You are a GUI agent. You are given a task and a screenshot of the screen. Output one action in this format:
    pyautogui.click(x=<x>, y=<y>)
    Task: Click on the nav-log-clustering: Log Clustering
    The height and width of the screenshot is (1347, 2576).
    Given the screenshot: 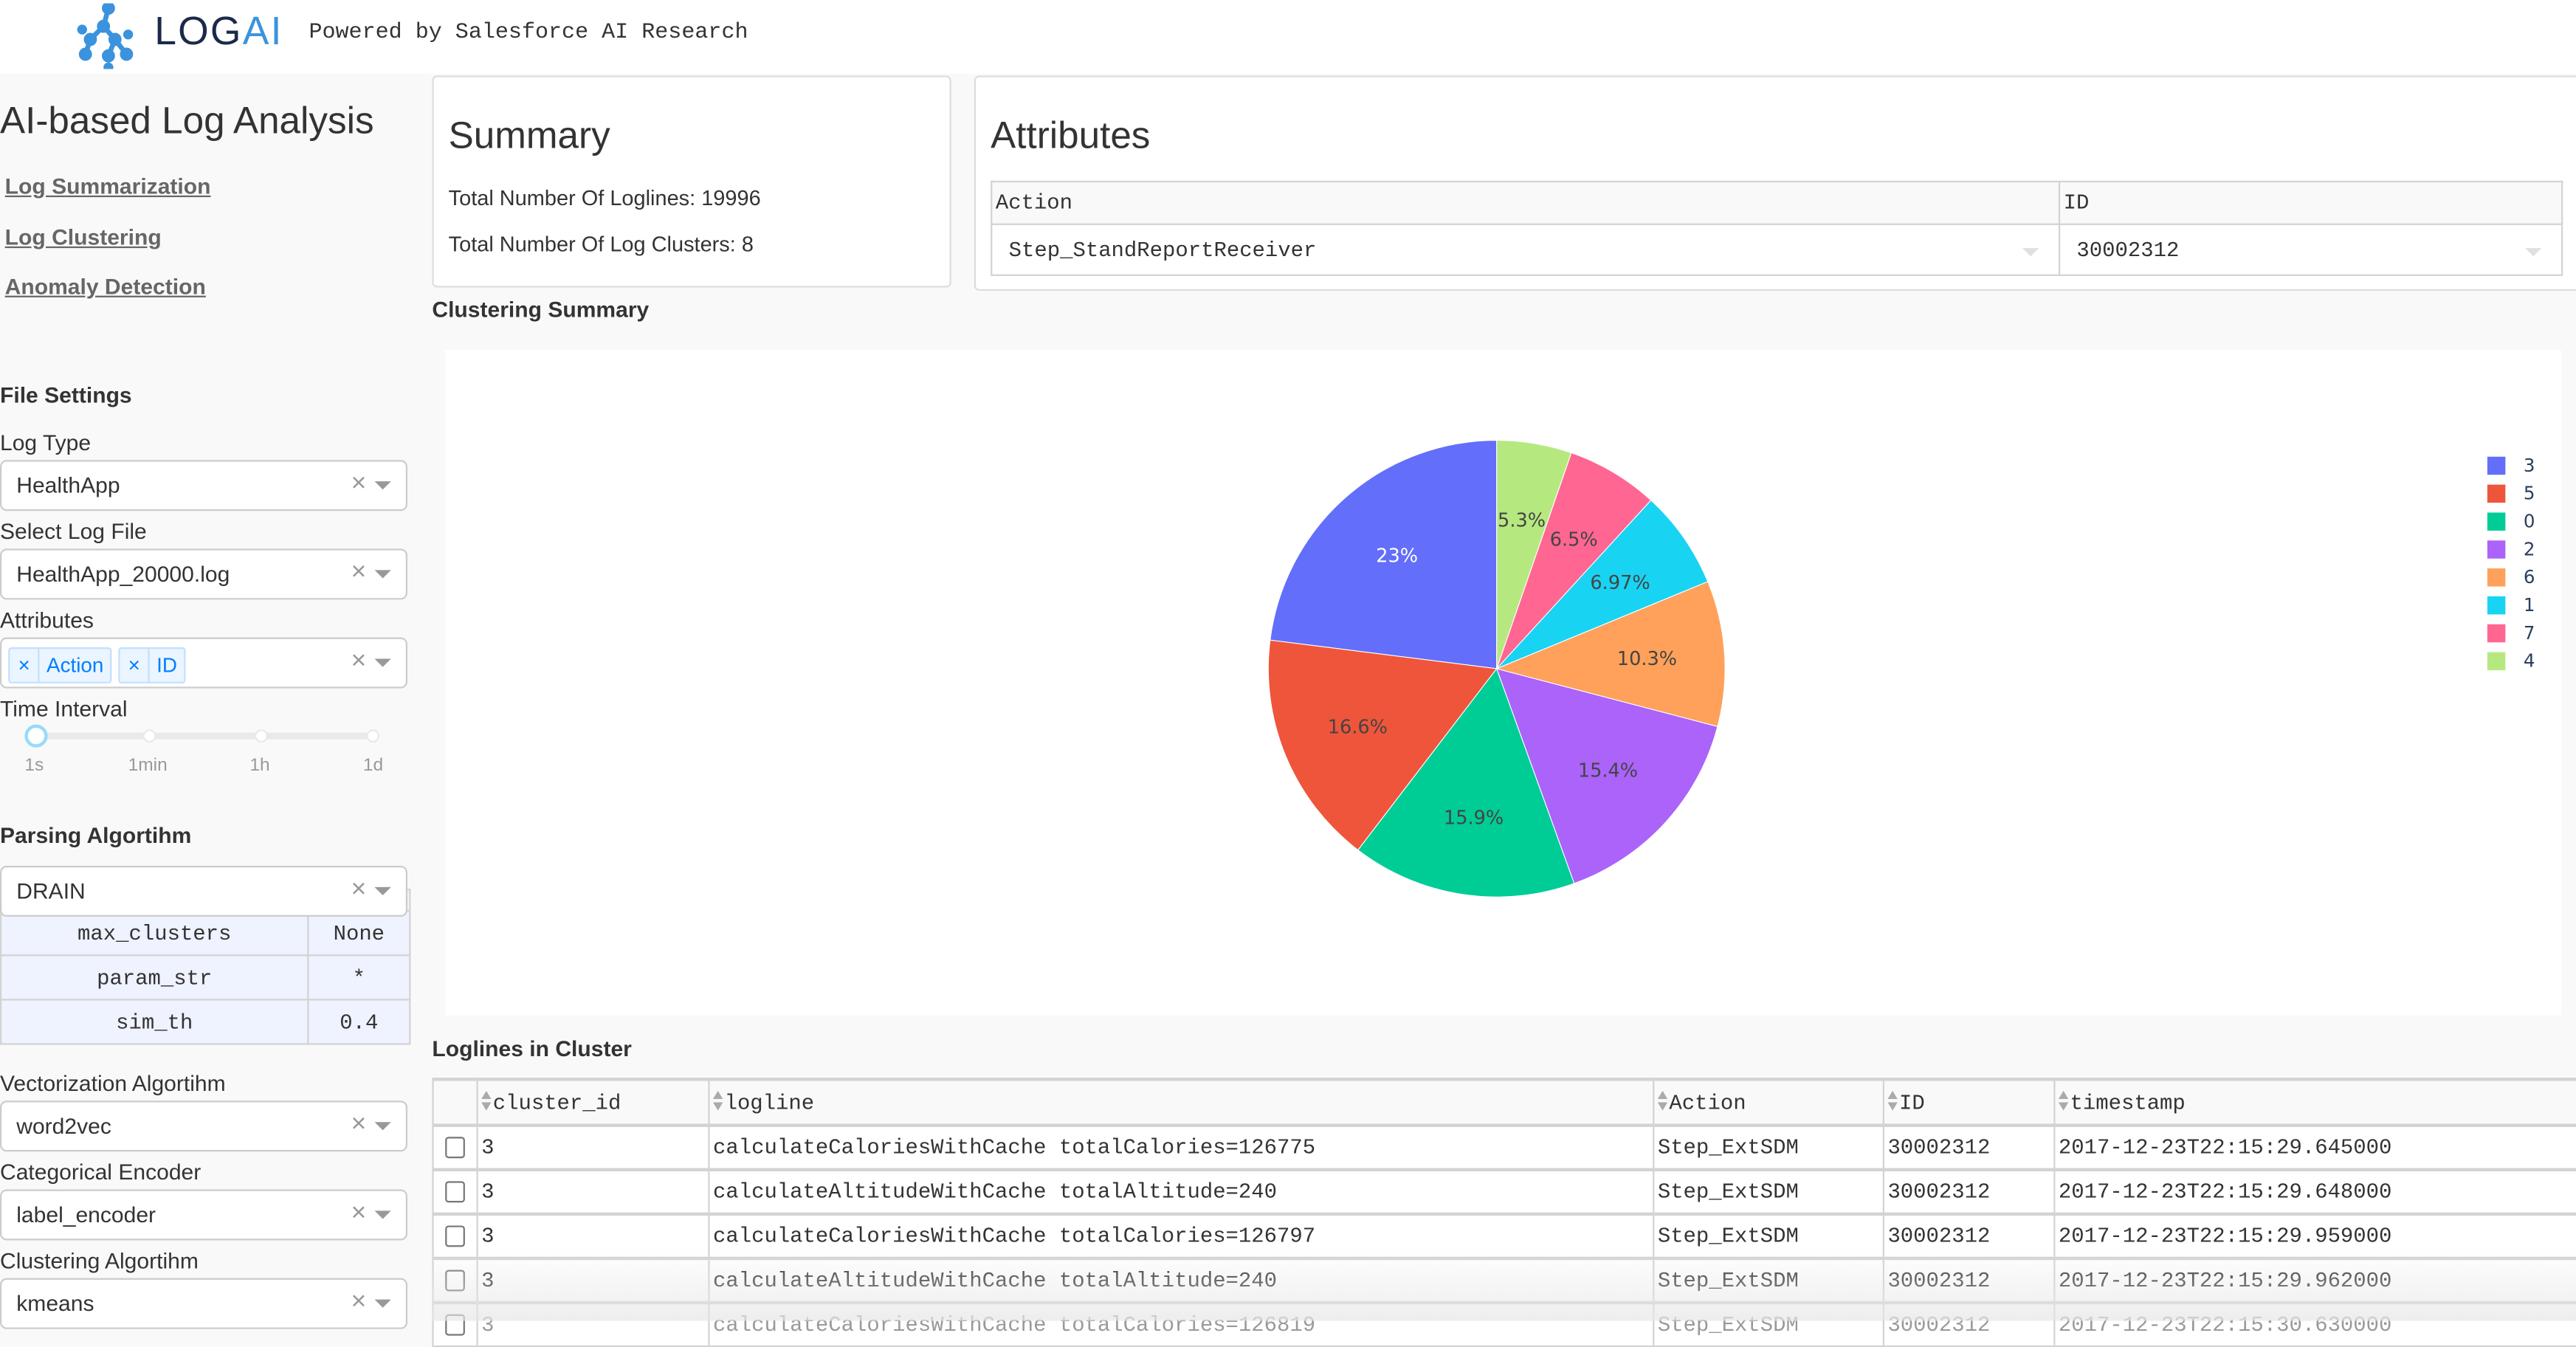 What is the action you would take?
    pyautogui.click(x=83, y=237)
    